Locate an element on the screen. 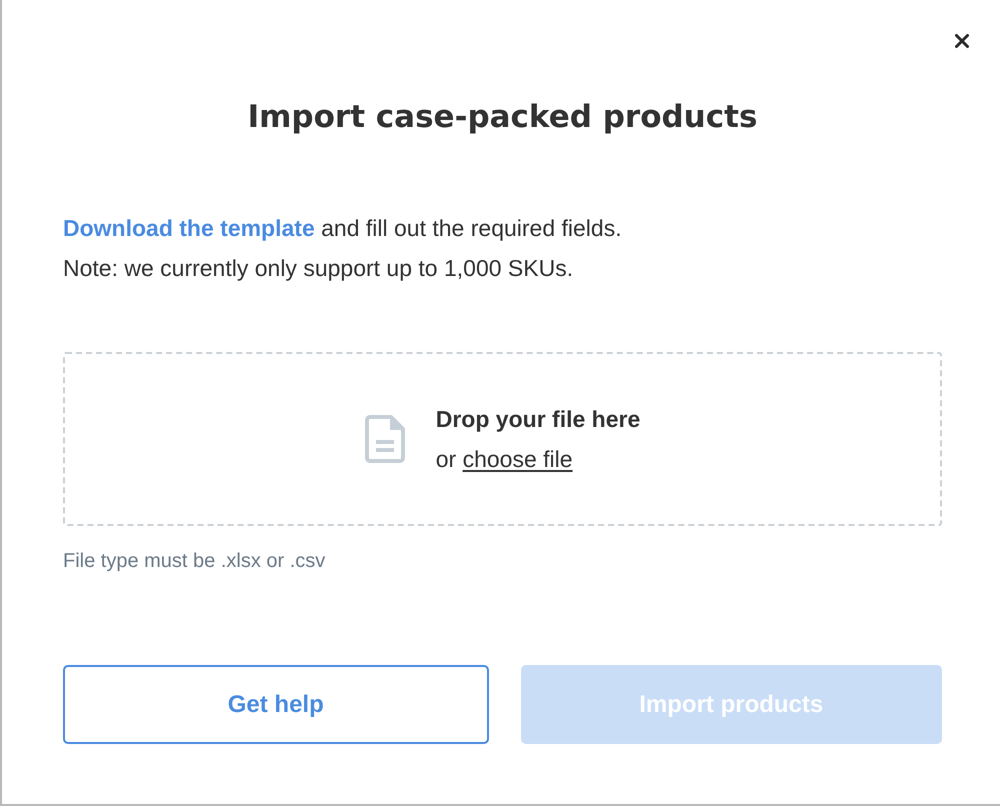 The width and height of the screenshot is (1000, 806). close-button is located at coordinates (962, 41).